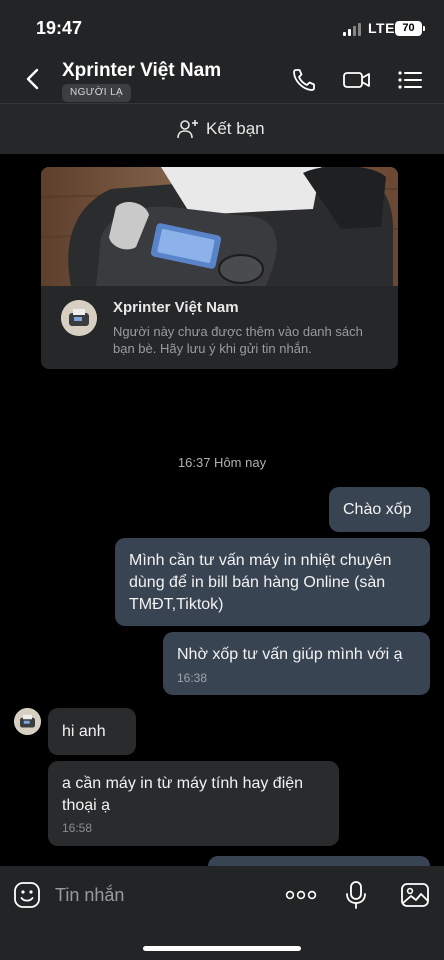 Image resolution: width=444 pixels, height=960 pixels. I want to click on battery-icon: 70, so click(410, 28).